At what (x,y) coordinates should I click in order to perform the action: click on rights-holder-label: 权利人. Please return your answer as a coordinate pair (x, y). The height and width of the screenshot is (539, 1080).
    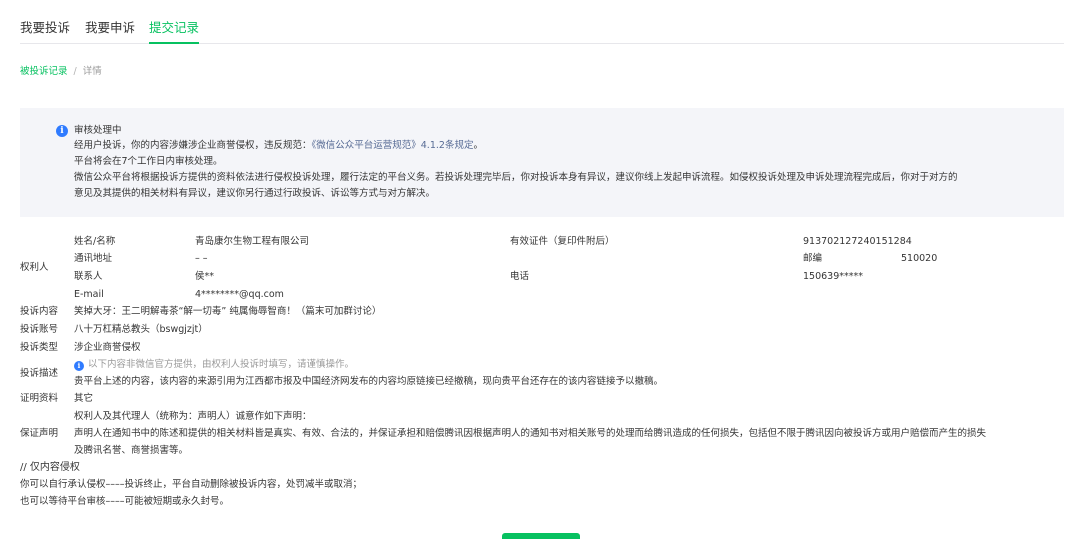
    Looking at the image, I should click on (34, 267).